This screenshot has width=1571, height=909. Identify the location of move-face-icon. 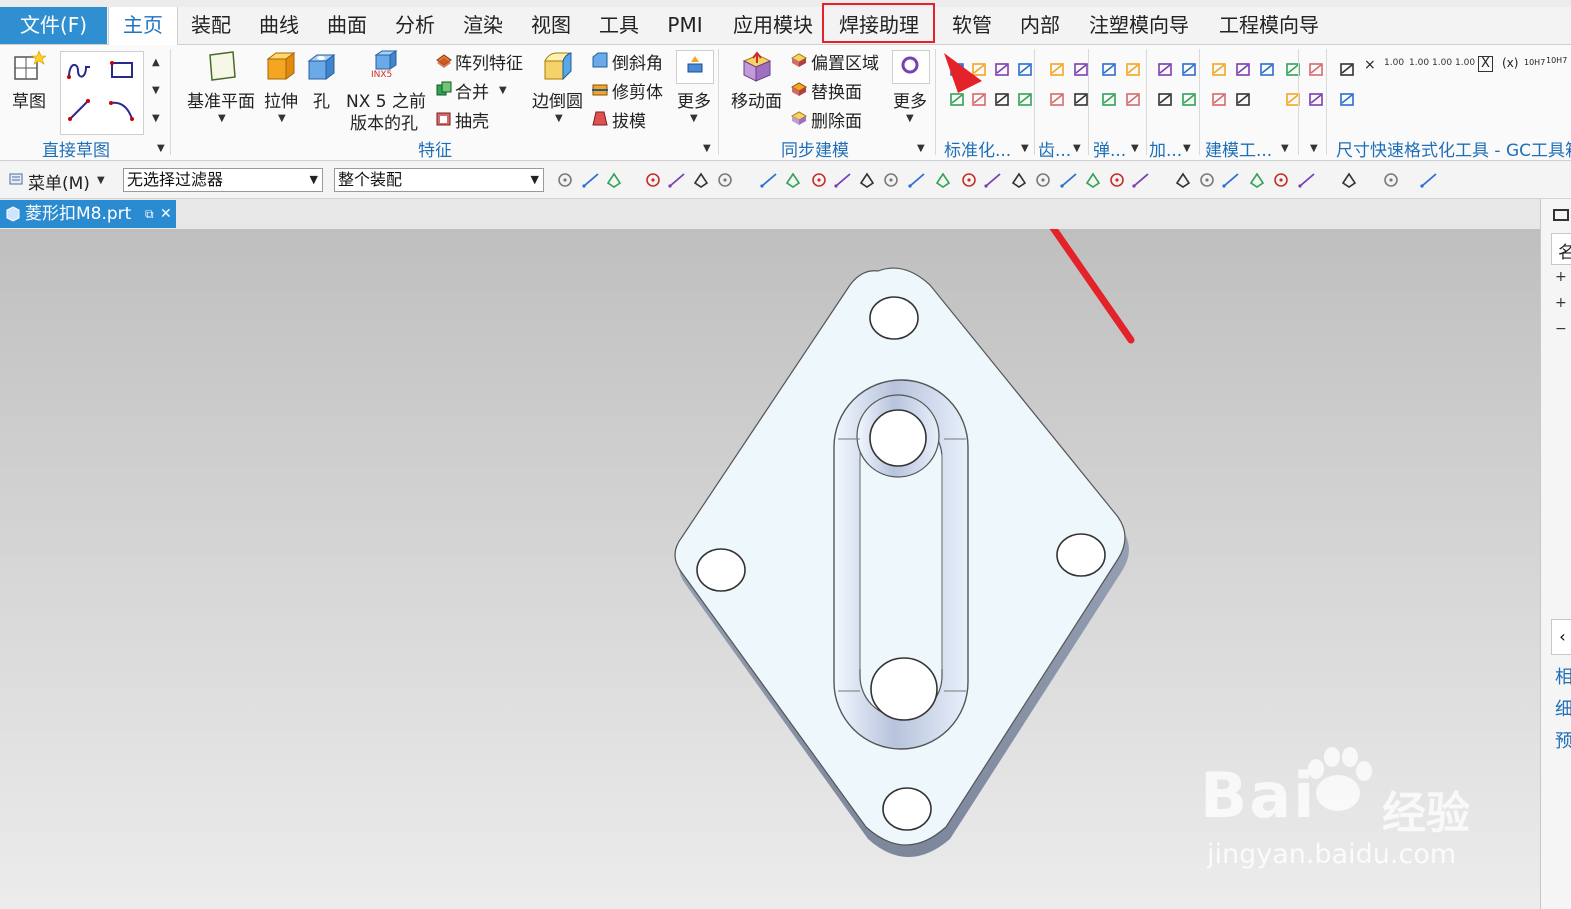
(757, 66).